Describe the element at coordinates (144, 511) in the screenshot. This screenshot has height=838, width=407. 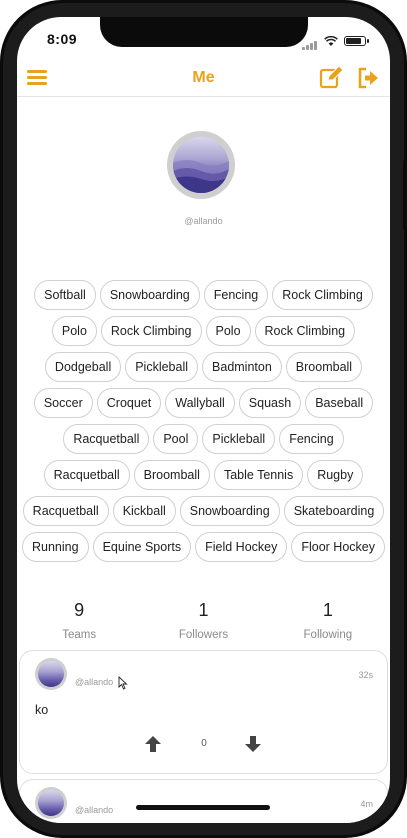
I see `sport-tag: Kickball` at that location.